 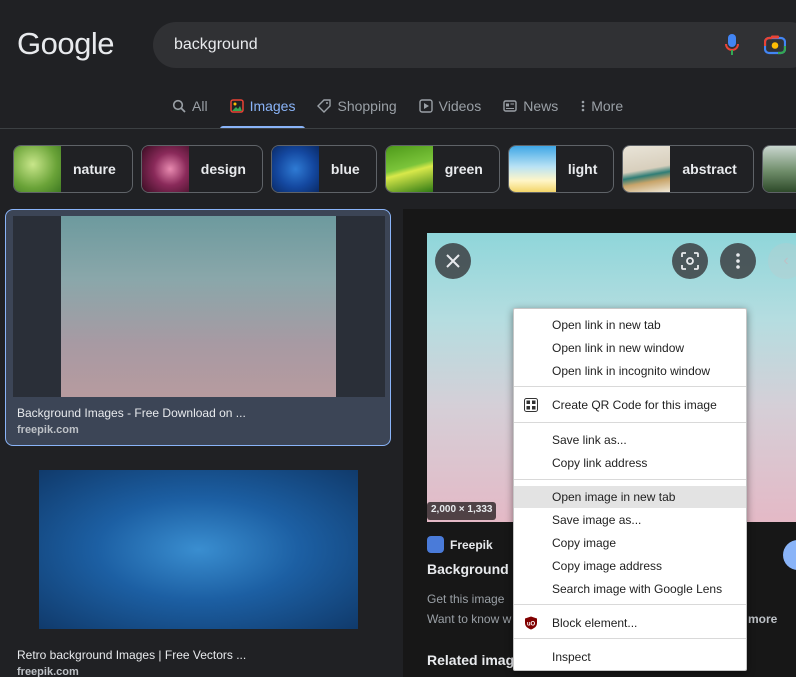 I want to click on menu-item-copy-image-address: Copy image address, so click(x=630, y=566).